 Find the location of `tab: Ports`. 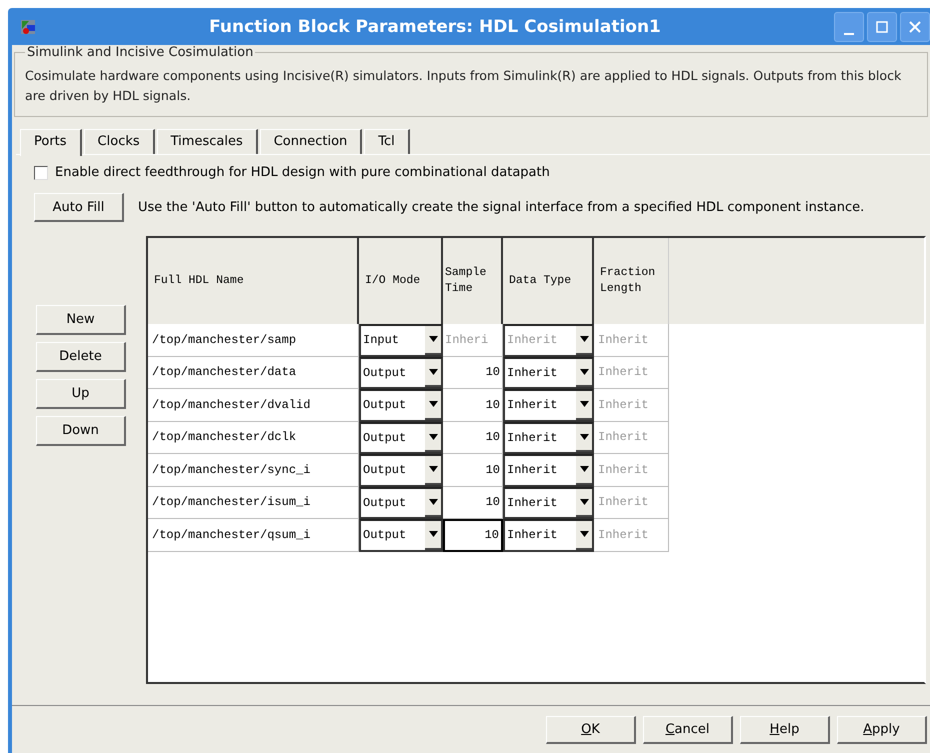

tab: Ports is located at coordinates (51, 142).